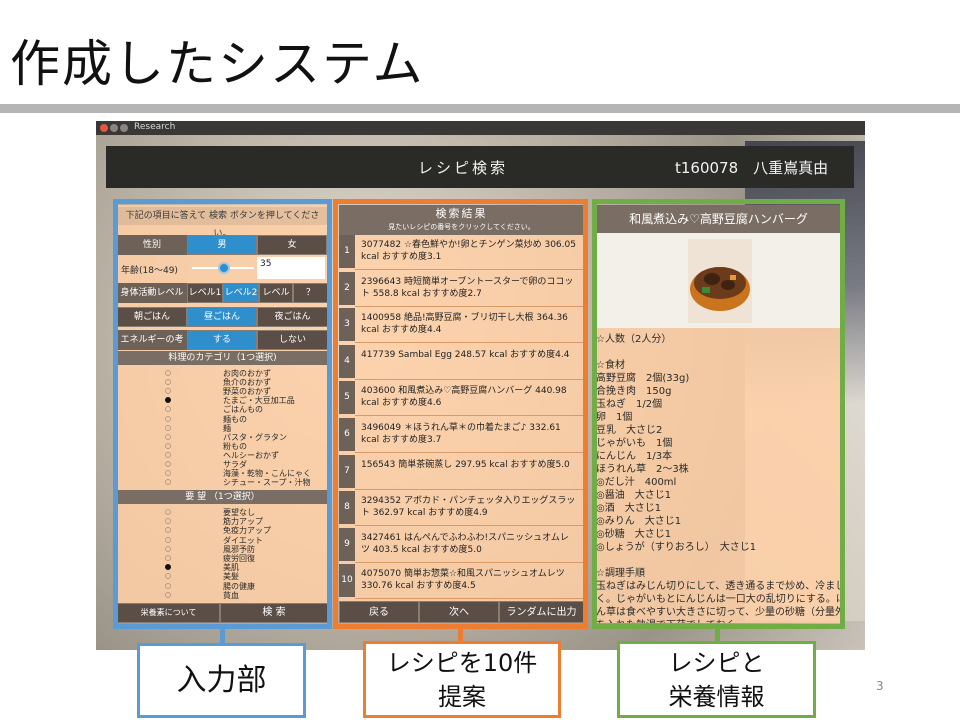 The width and height of the screenshot is (960, 720). I want to click on input-callout: 入力部, so click(221, 680).